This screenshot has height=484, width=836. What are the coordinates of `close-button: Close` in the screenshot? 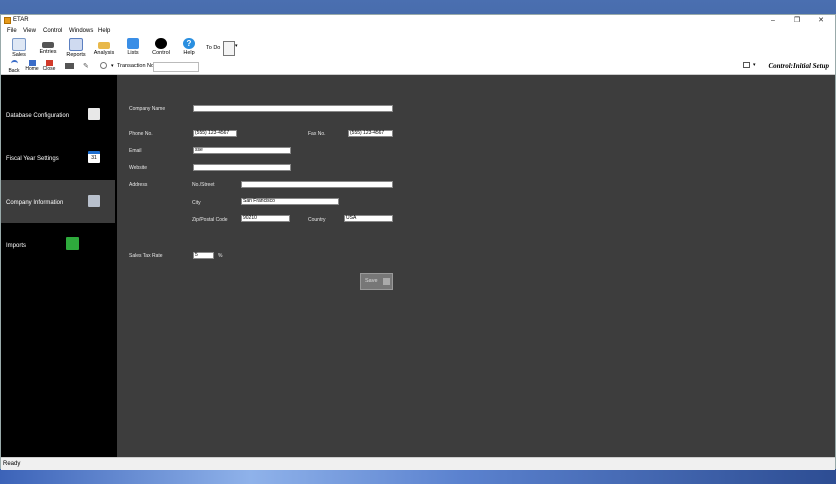 It's located at (49, 66).